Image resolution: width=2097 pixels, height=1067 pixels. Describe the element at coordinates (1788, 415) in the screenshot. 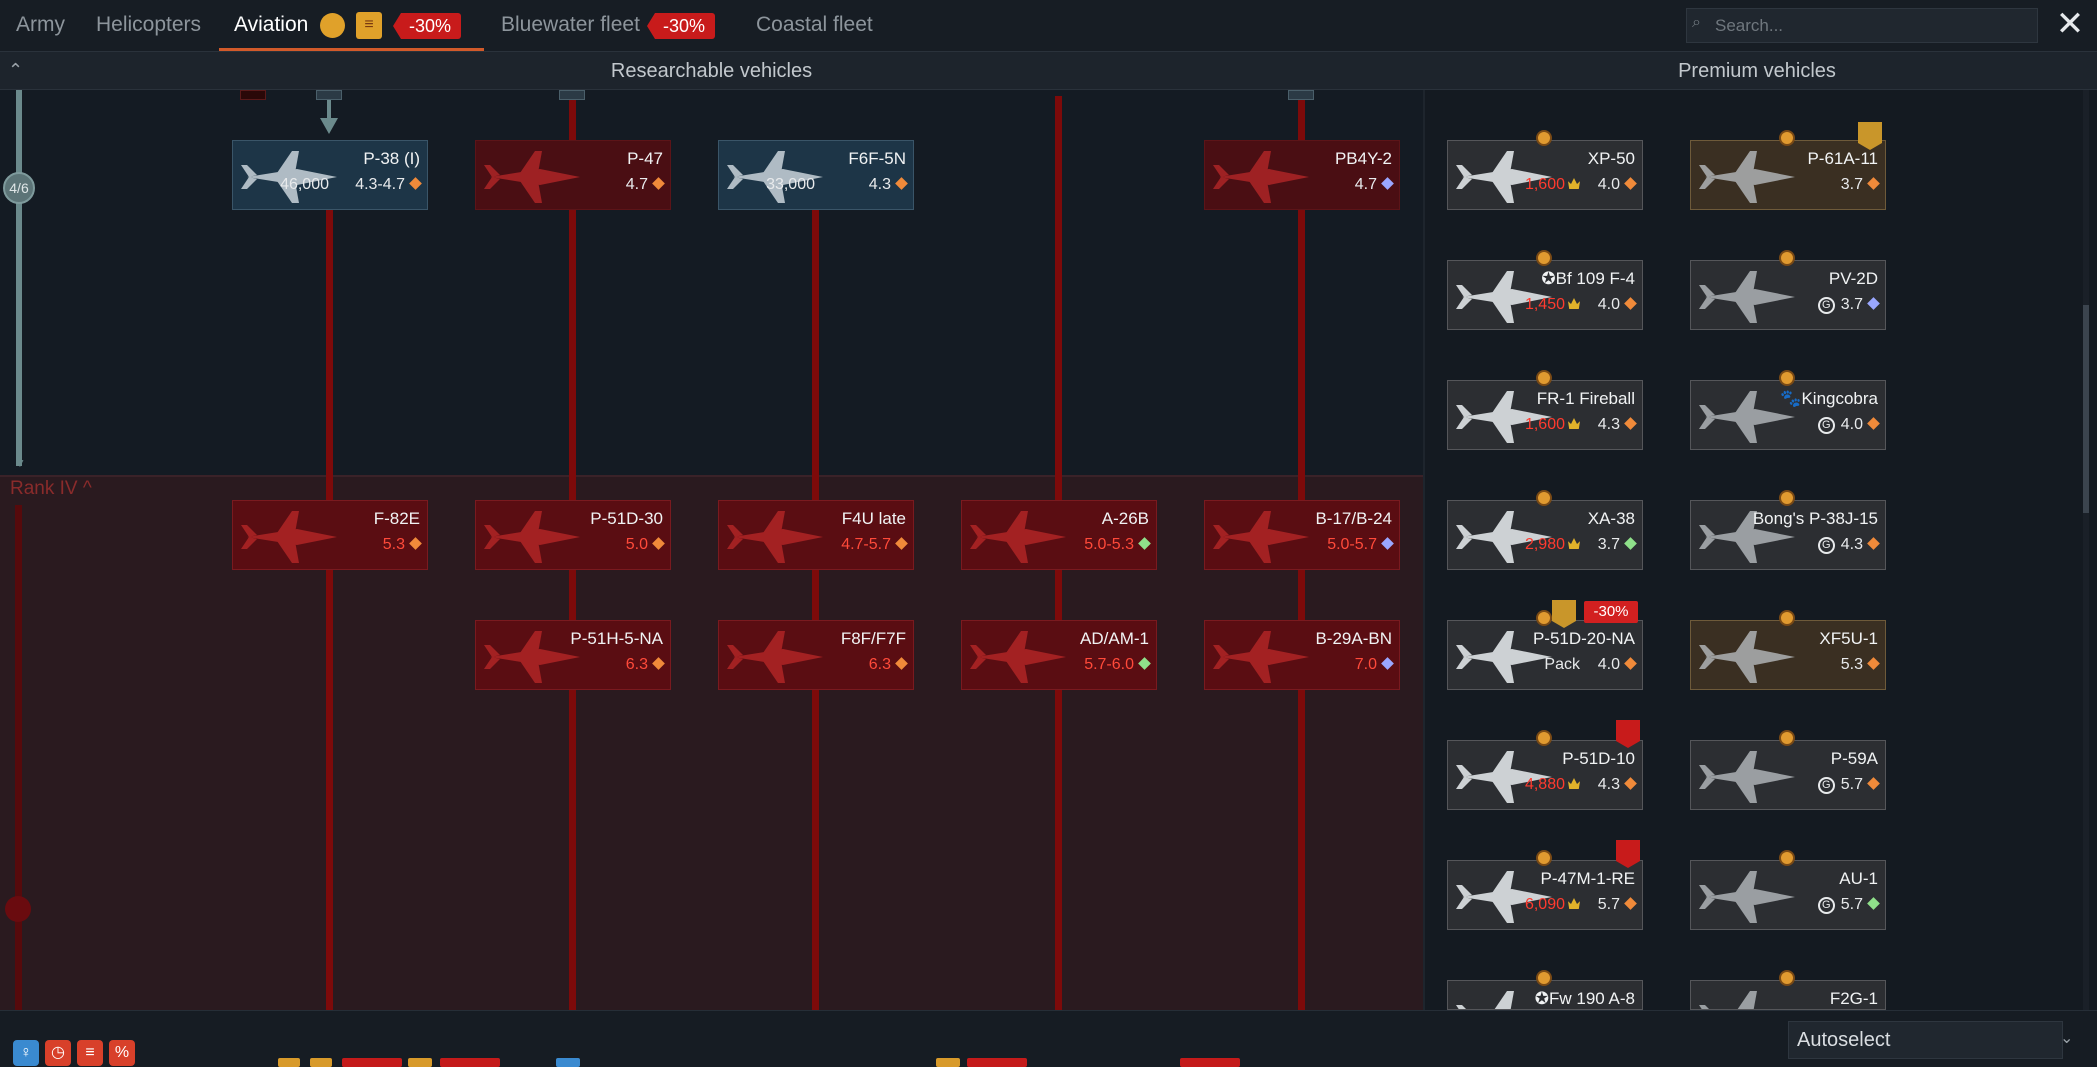

I see `premium-vehicle-card: 🐾Kingcobra G 4.0` at that location.